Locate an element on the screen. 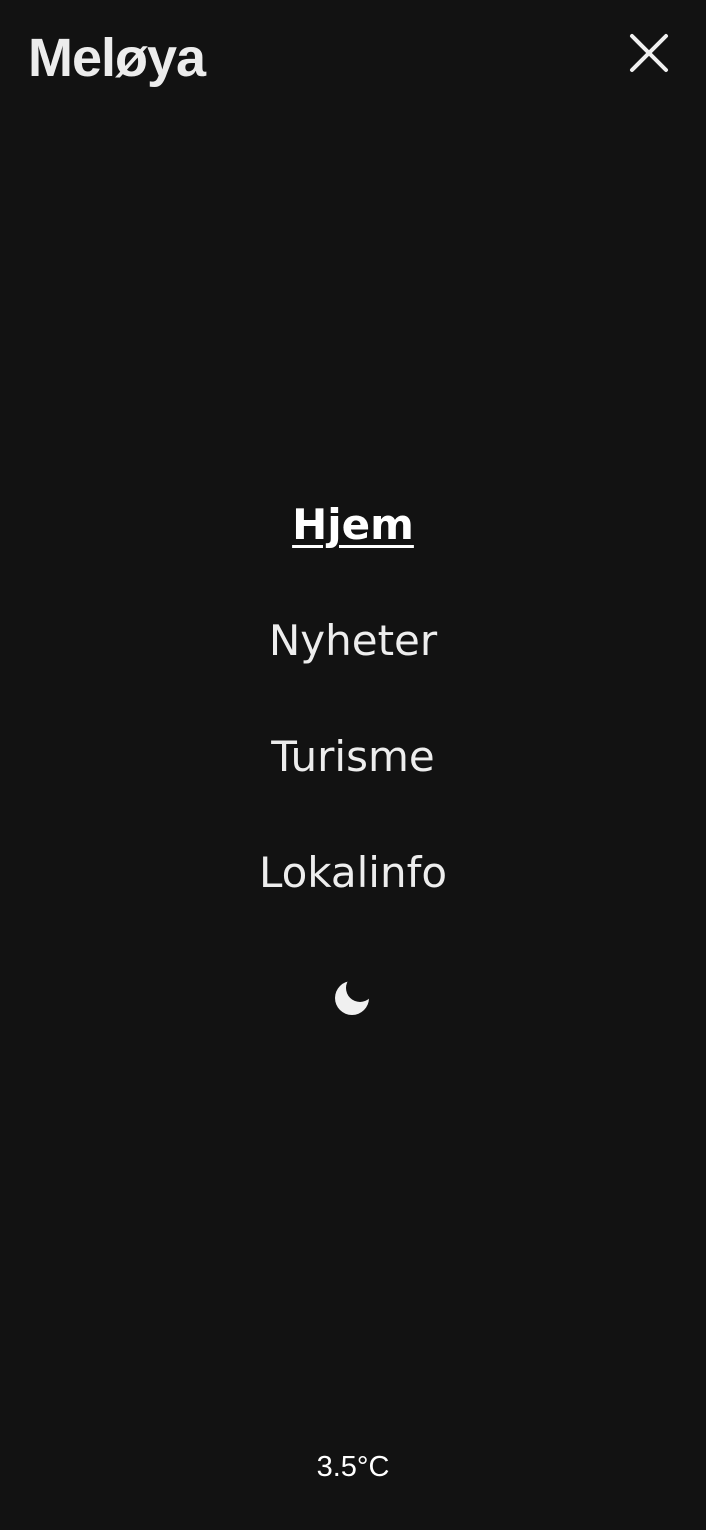 The height and width of the screenshot is (1530, 706). site-header: Meløya is located at coordinates (353, 56).